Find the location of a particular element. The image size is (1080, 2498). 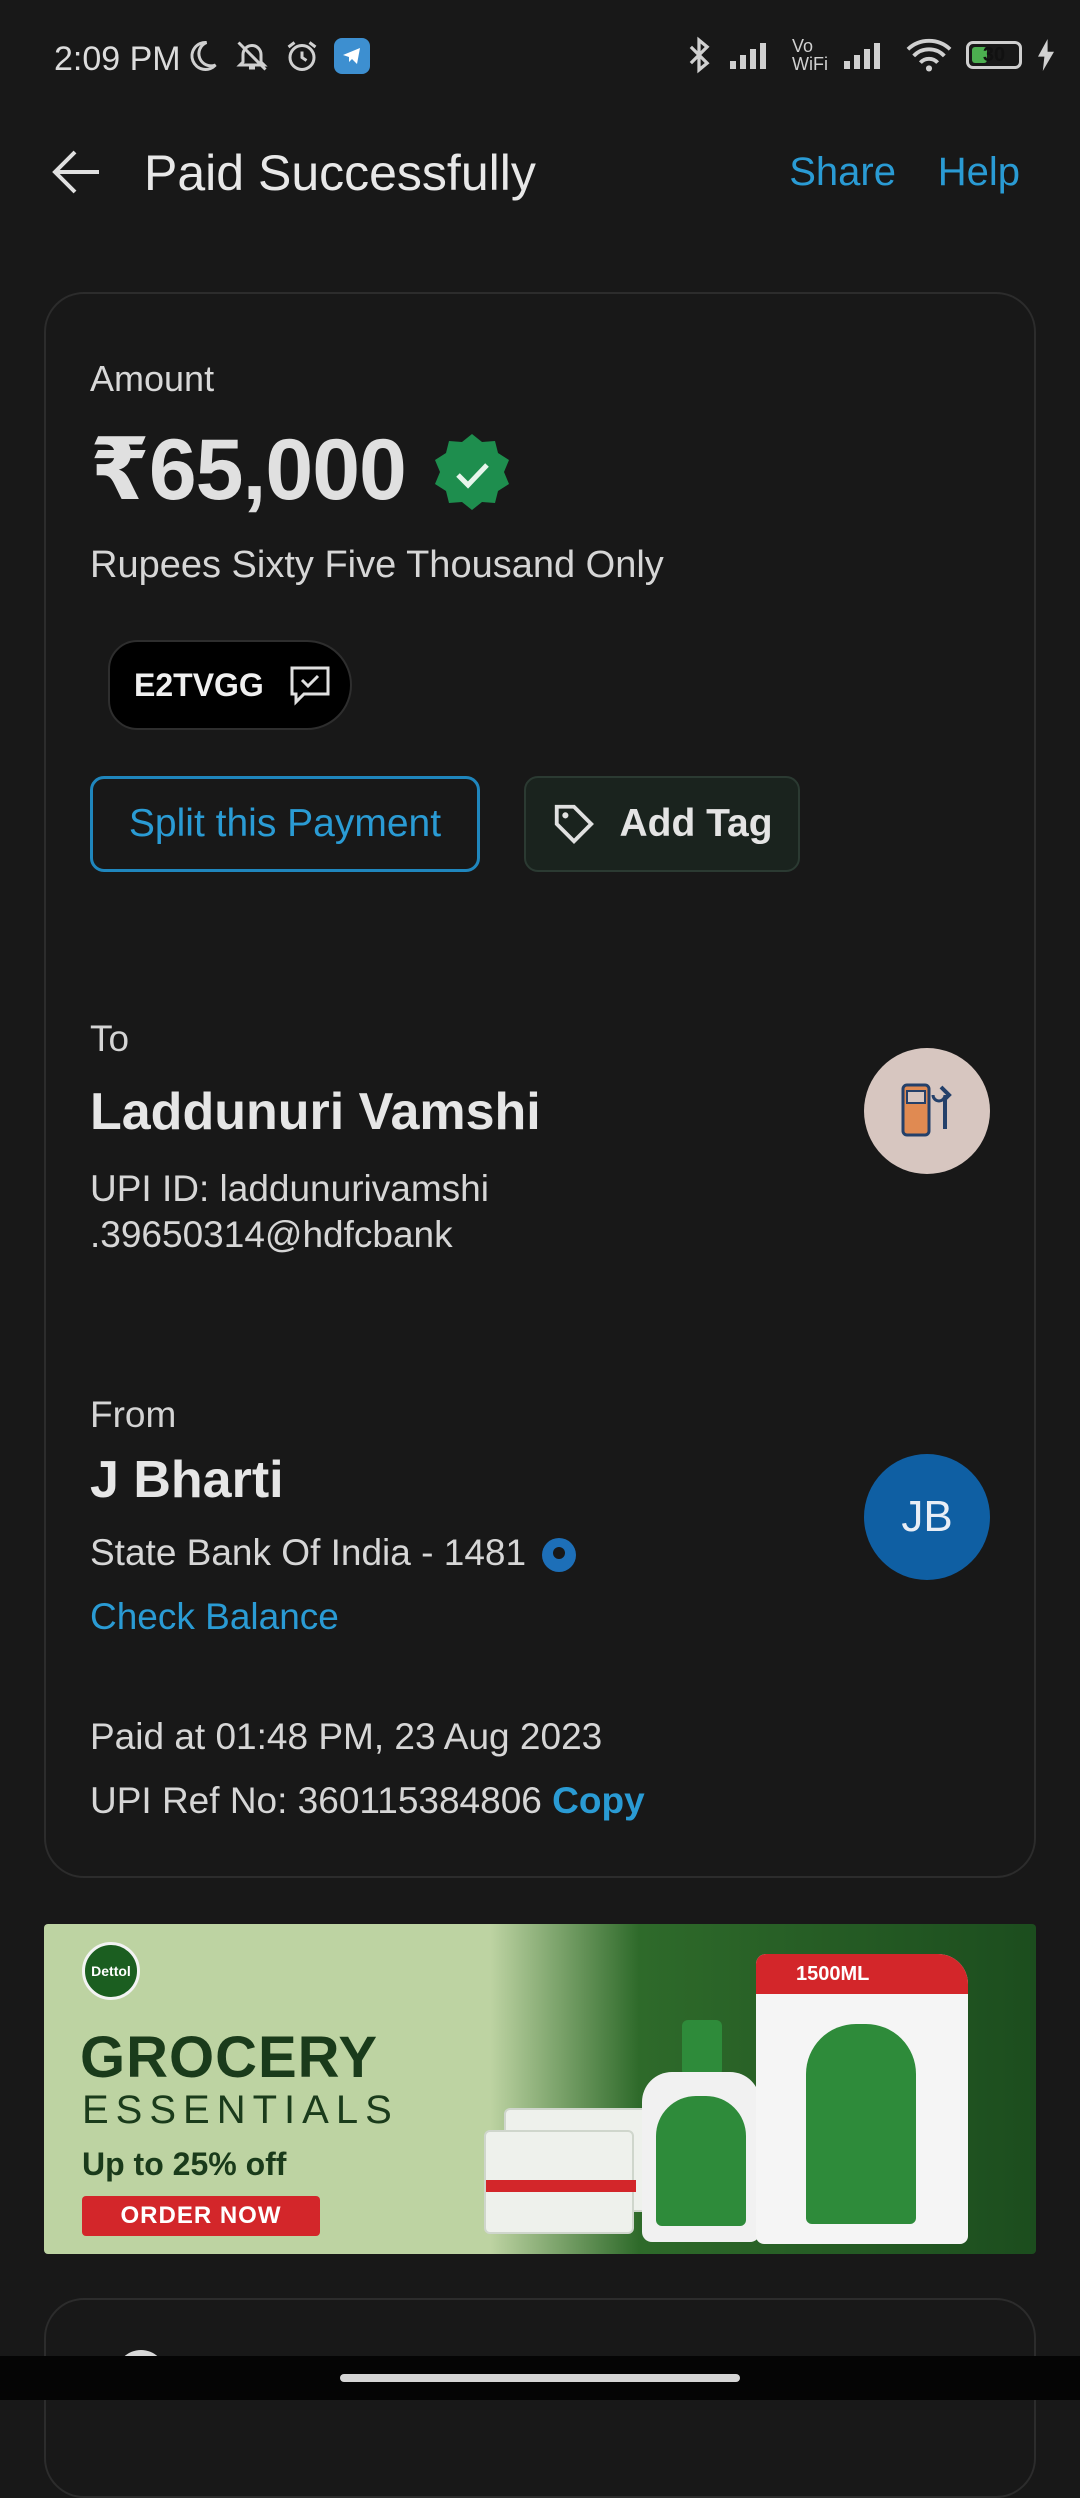

vowifi-label: Vo WiFi is located at coordinates (810, 55).